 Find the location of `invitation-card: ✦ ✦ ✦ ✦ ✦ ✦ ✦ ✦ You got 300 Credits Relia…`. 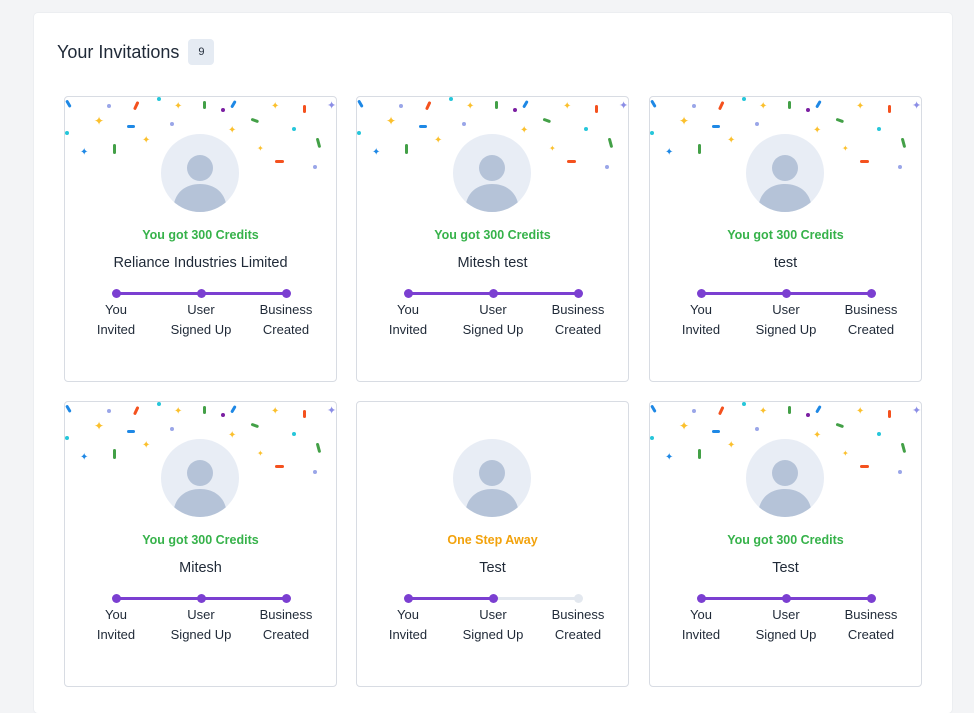

invitation-card: ✦ ✦ ✦ ✦ ✦ ✦ ✦ ✦ You got 300 Credits Relia… is located at coordinates (200, 239).